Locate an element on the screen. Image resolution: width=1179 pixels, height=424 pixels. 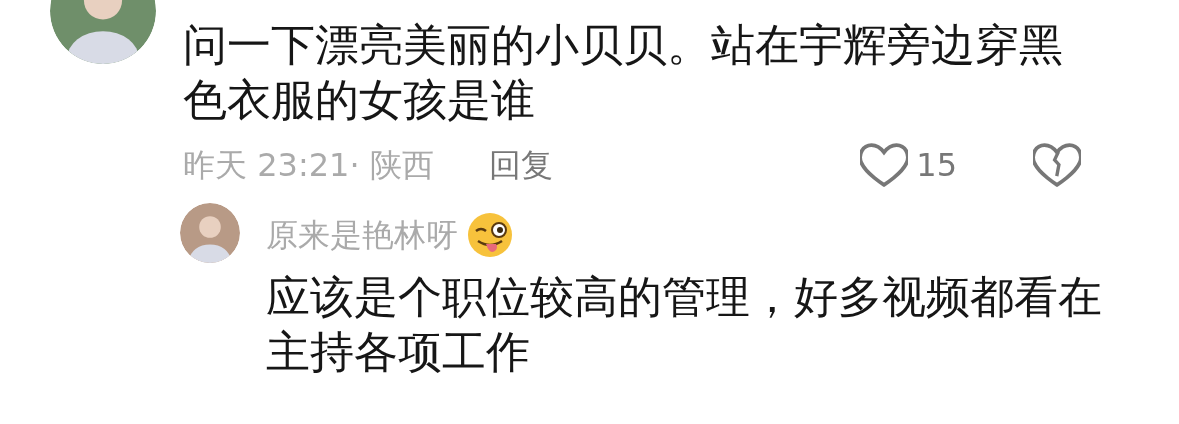
like-icon is located at coordinates (884, 165).